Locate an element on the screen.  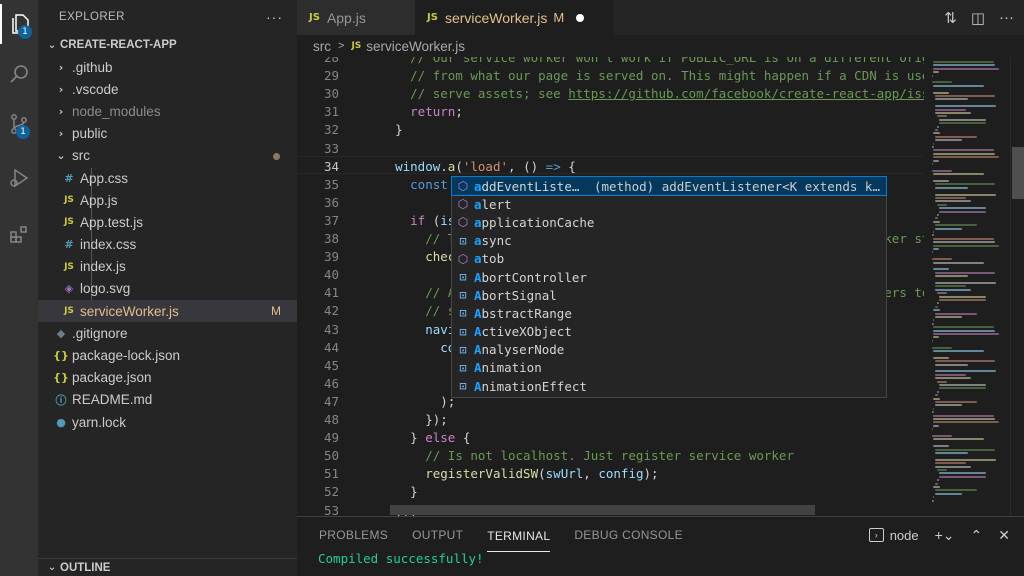
suggestion-item: ⬡ alert is located at coordinates (669, 204).